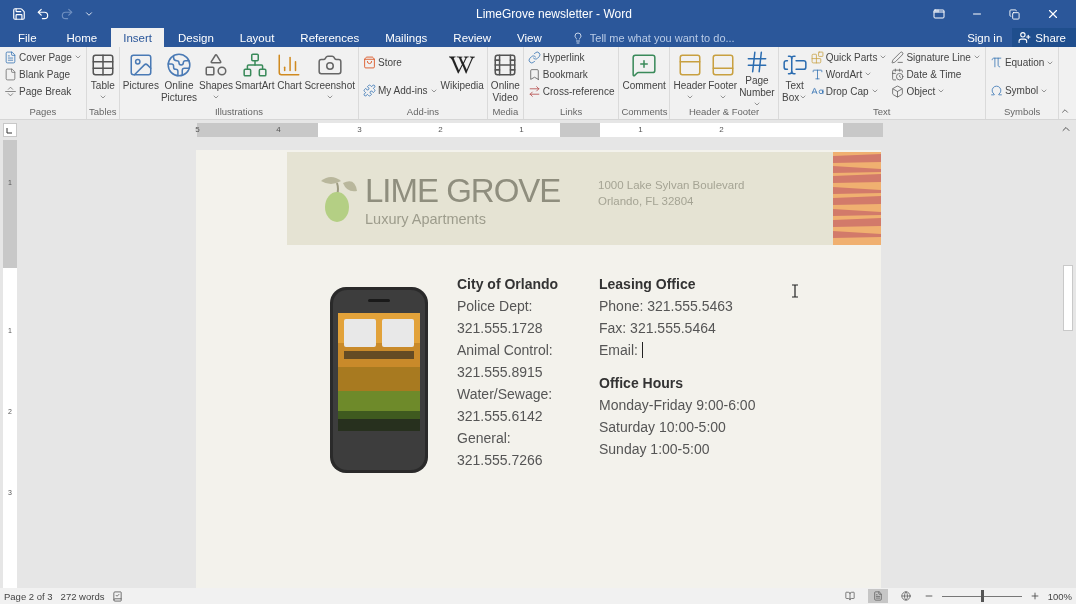 Image resolution: width=1076 pixels, height=604 pixels. I want to click on contact-line: Phone: 321.555.5463, so click(666, 306).